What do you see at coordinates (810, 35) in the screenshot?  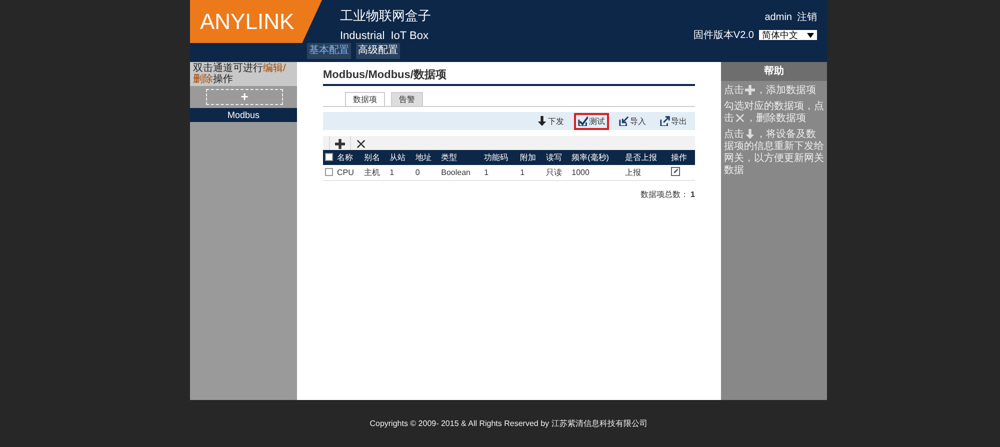 I see `caret-icon` at bounding box center [810, 35].